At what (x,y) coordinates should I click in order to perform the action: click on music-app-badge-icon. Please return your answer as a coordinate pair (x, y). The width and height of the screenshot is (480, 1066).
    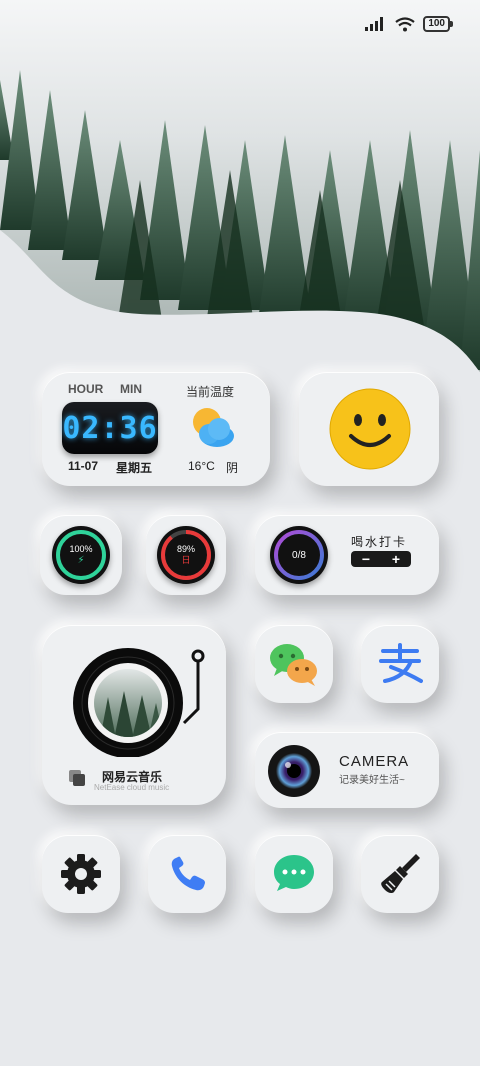
    Looking at the image, I should click on (77, 778).